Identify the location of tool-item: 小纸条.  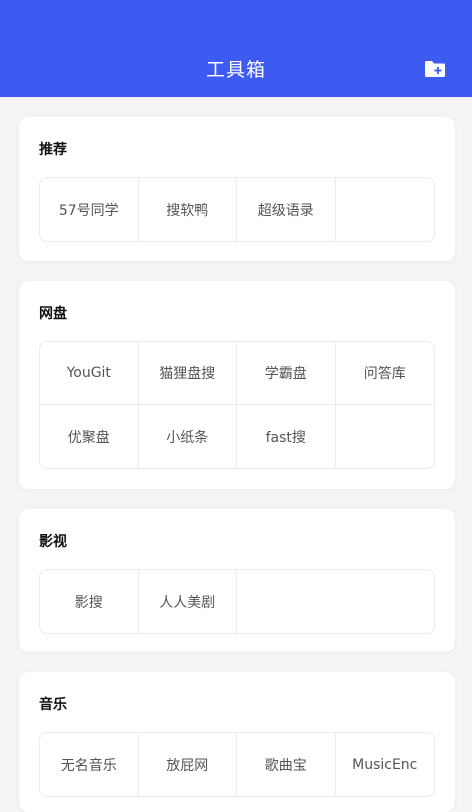
(188, 436).